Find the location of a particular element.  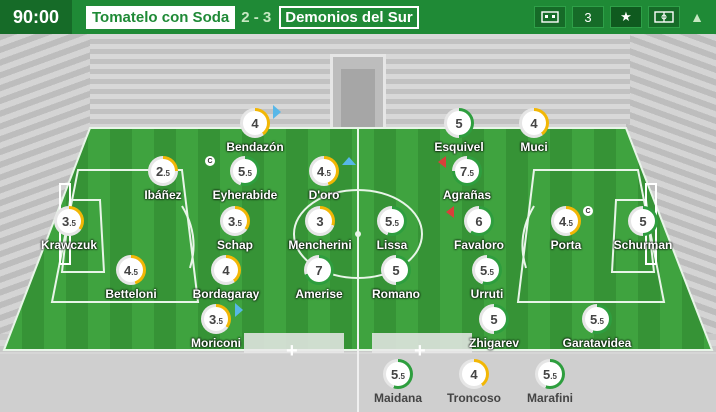

player-rating-value: 6 is located at coordinates (479, 221).